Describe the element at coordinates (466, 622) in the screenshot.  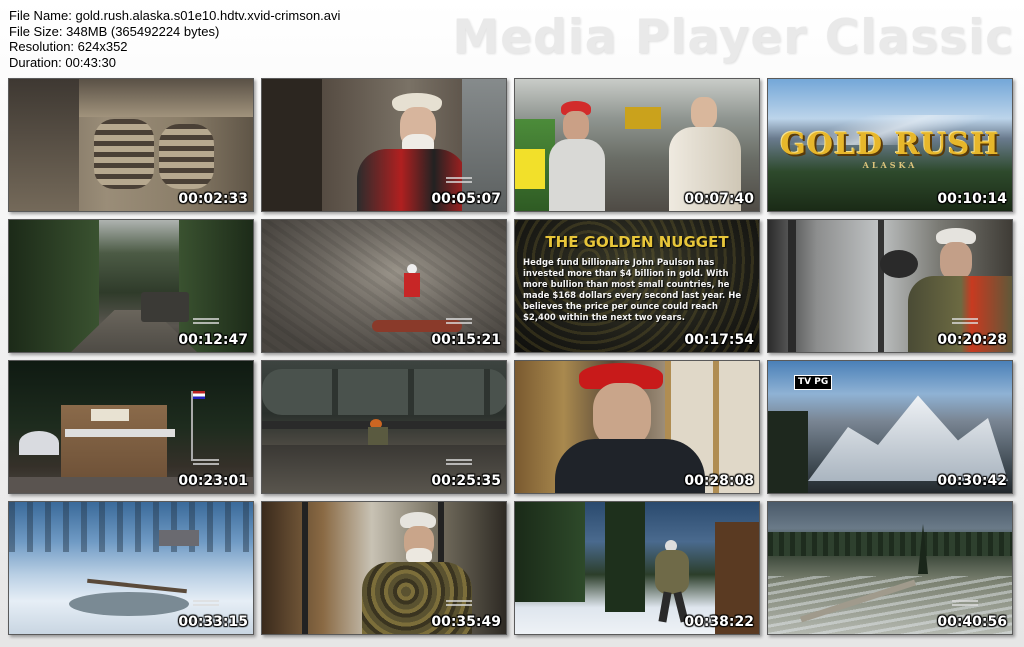
I see `thumbnail-timestamp: 00:35:49` at that location.